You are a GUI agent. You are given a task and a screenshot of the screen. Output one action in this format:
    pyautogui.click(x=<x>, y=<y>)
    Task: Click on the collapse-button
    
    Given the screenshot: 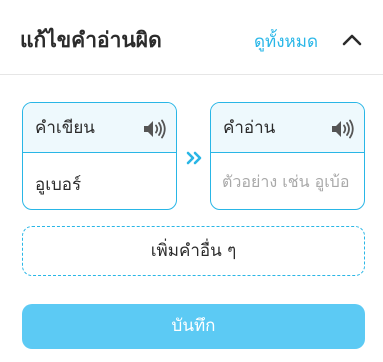 What is the action you would take?
    pyautogui.click(x=352, y=40)
    